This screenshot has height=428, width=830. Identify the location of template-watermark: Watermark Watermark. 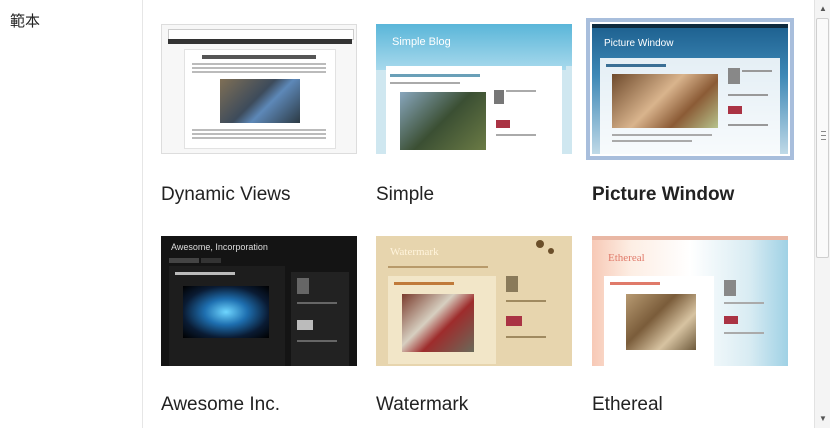
(476, 332).